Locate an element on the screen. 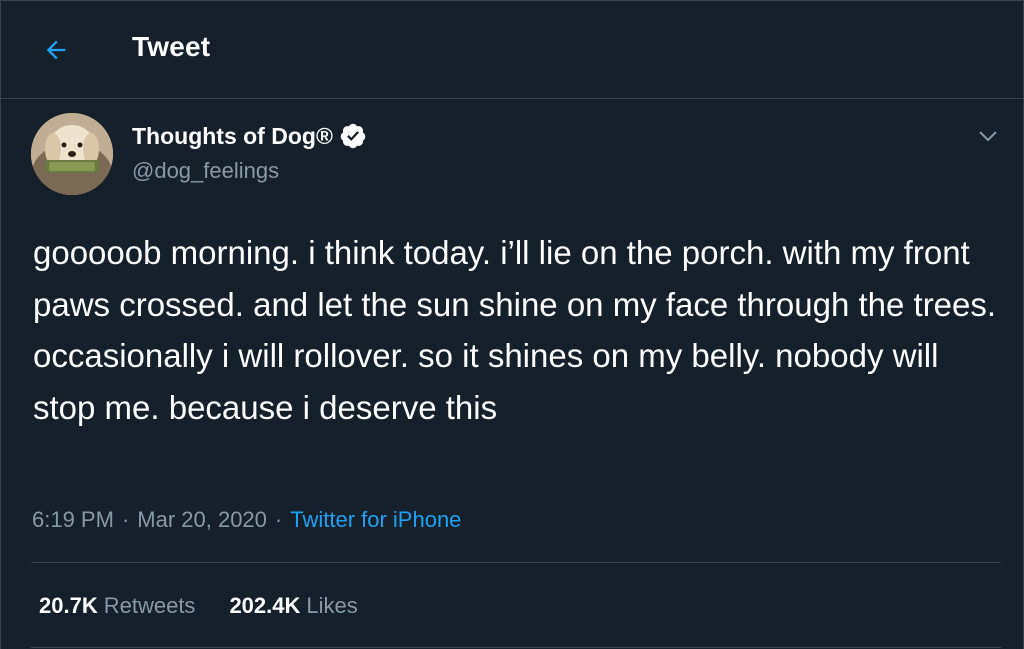  tweet-source-link: Twitter for iPhone is located at coordinates (375, 520).